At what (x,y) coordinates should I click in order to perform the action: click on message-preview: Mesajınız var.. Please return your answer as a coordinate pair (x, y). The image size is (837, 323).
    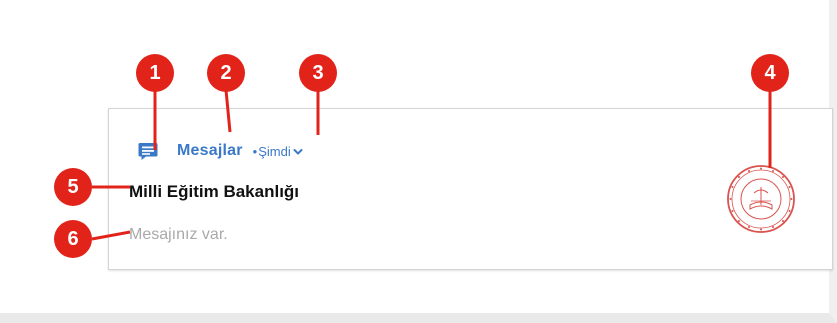
    Looking at the image, I should click on (178, 234).